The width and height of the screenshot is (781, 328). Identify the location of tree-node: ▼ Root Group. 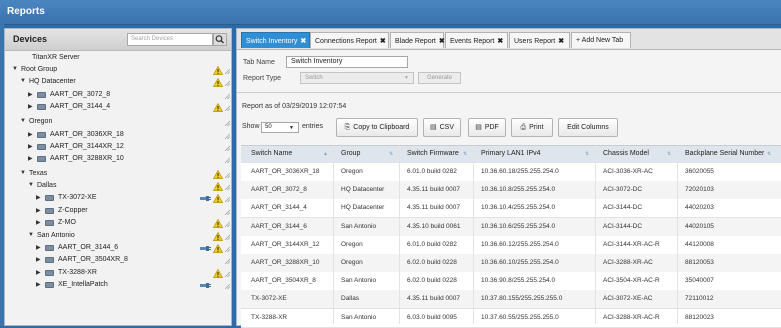
(118, 70).